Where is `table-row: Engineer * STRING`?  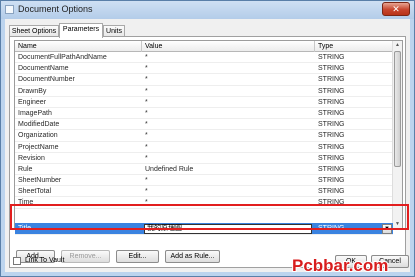
table-row: Engineer * STRING is located at coordinates (204, 102).